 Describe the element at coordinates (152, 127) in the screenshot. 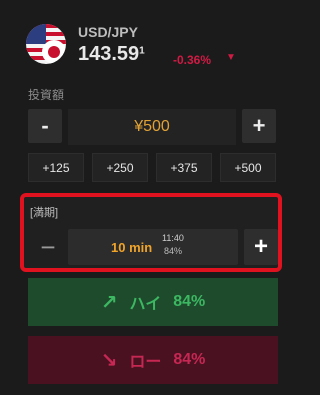

I see `amount-input: ¥500` at that location.